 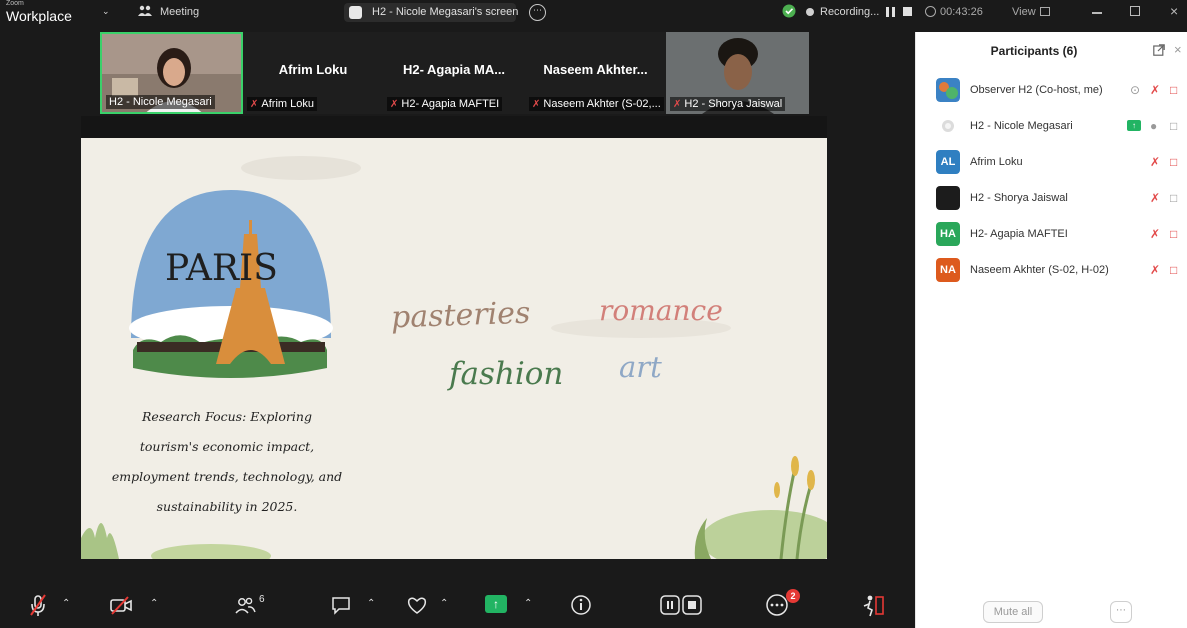 What do you see at coordinates (496, 604) in the screenshot?
I see `share-screen-button: ↑` at bounding box center [496, 604].